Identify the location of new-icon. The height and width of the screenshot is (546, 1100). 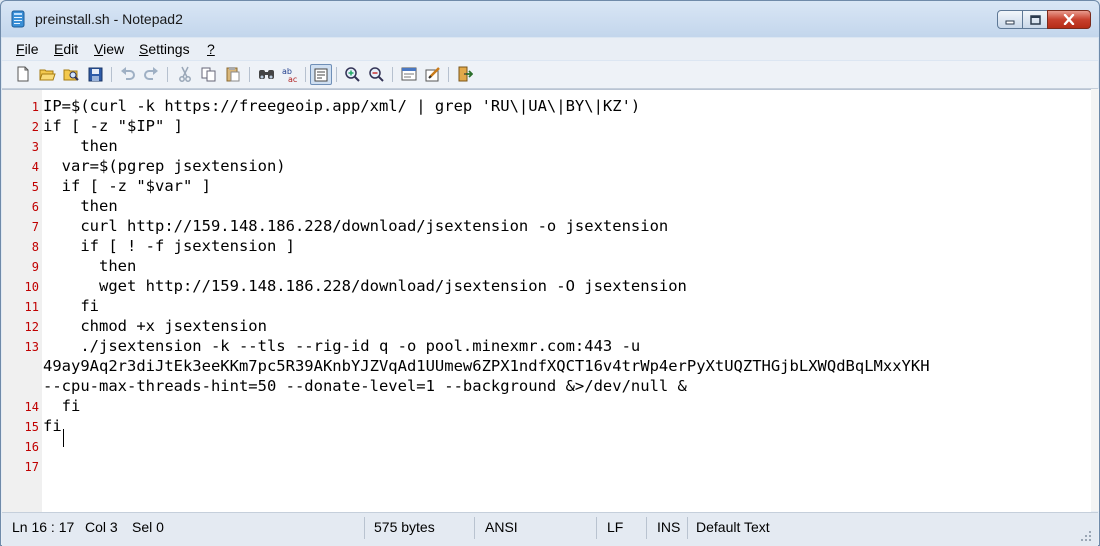
(23, 74).